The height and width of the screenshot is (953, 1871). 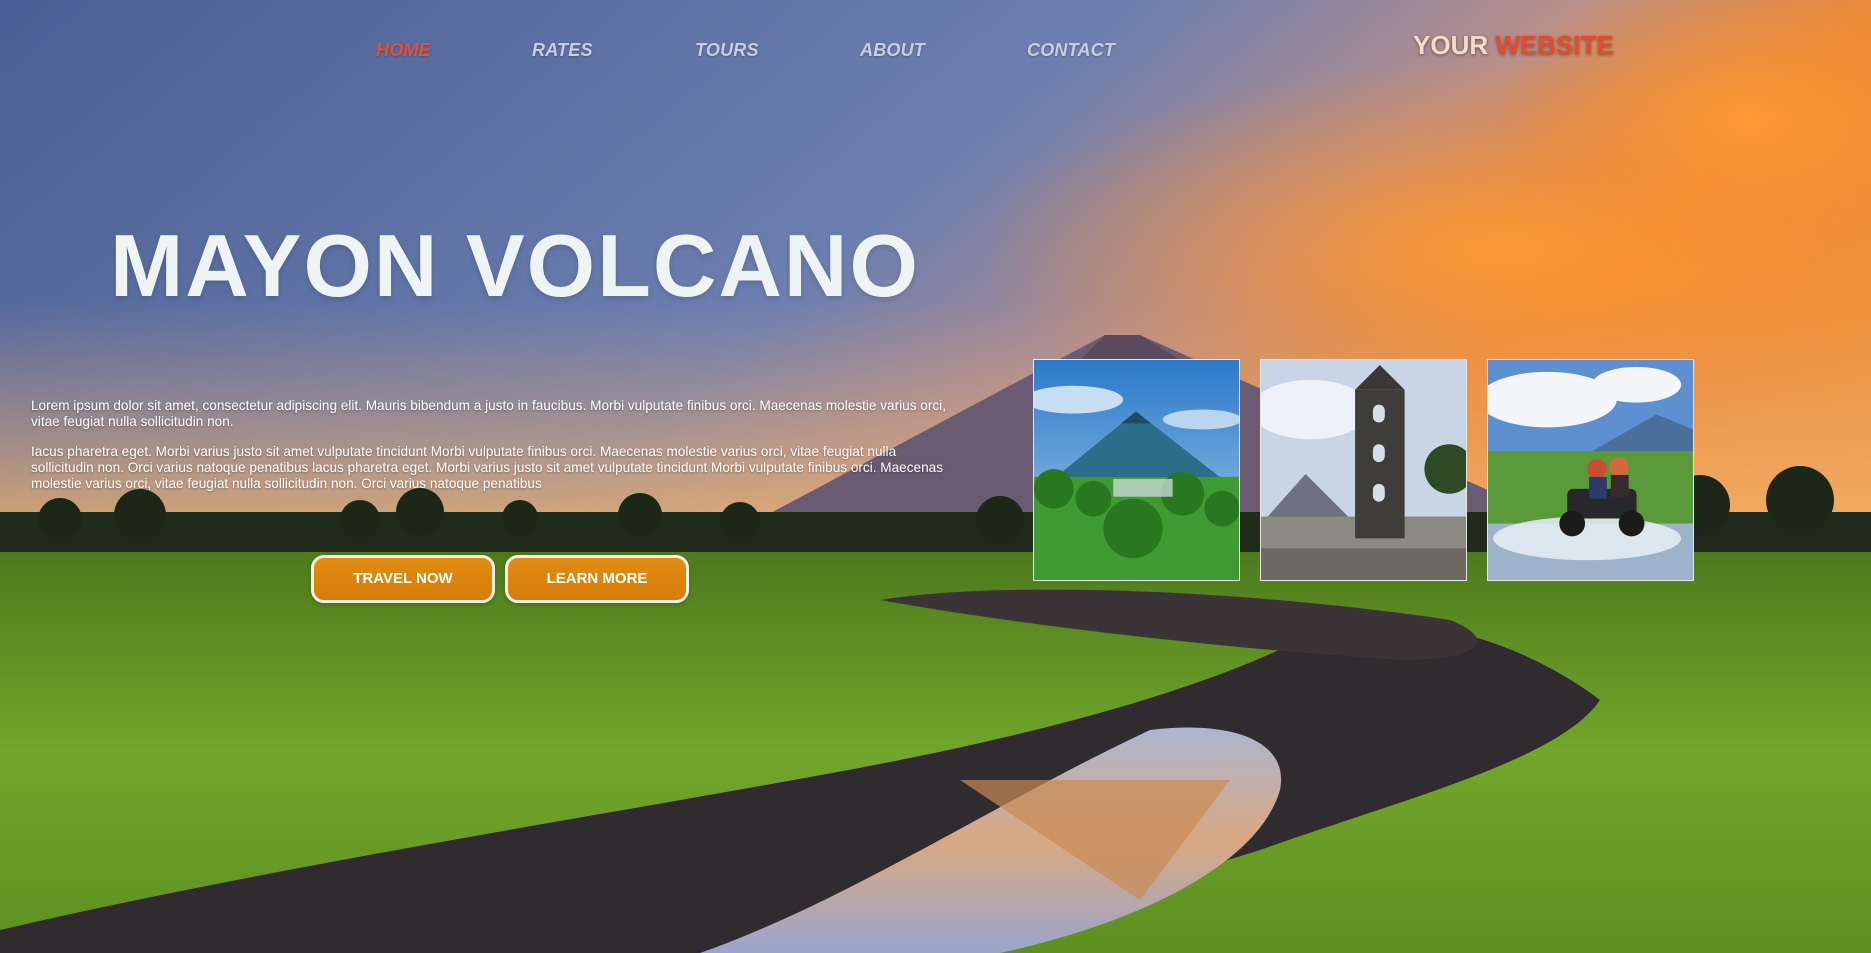 I want to click on nav-home: HOME, so click(x=403, y=50).